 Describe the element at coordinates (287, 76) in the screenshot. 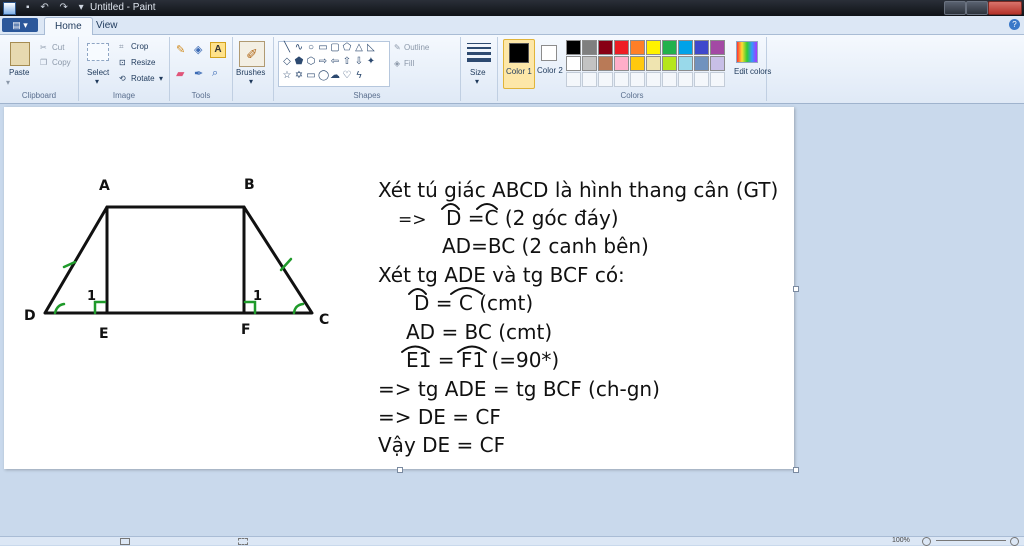

I see `star-five-shape-icon: ☆` at that location.